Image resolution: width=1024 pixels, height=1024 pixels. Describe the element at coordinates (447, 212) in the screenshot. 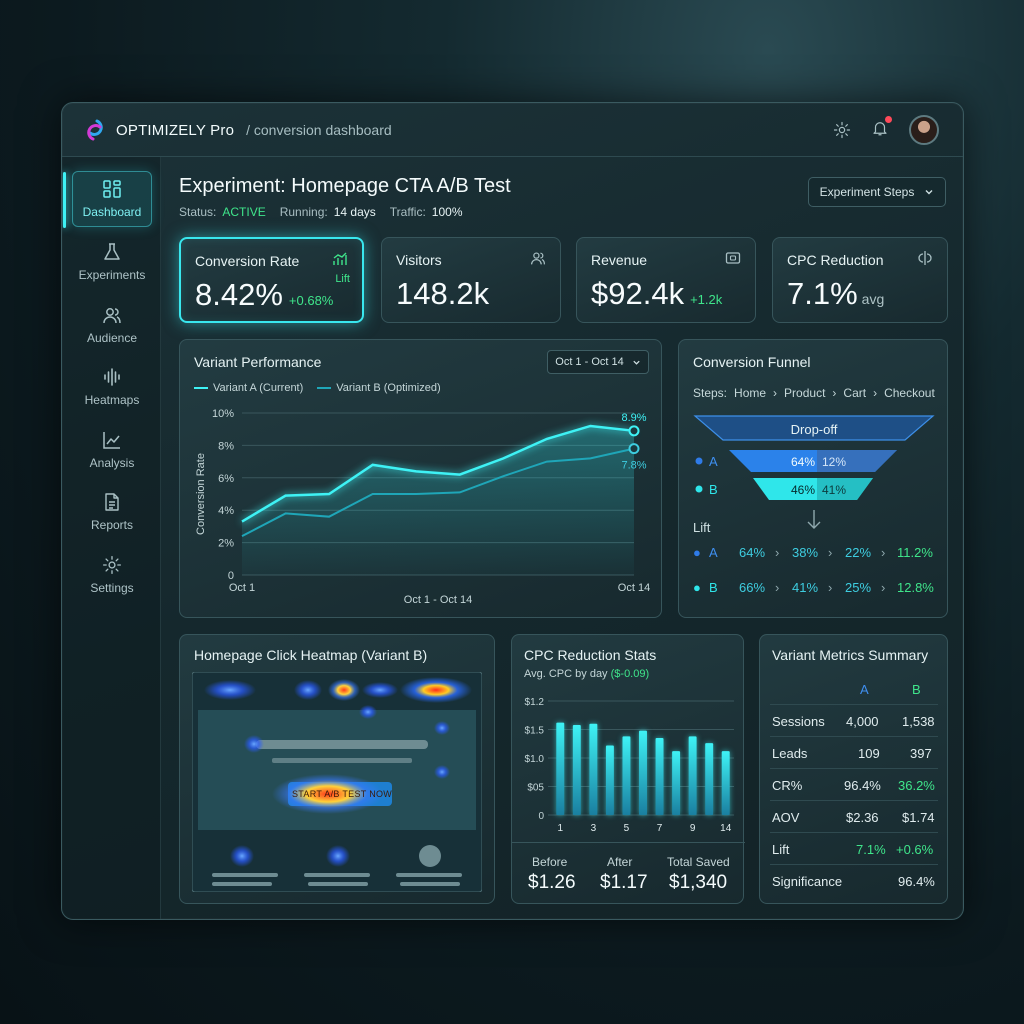

I see `traffic-value: 100%` at that location.